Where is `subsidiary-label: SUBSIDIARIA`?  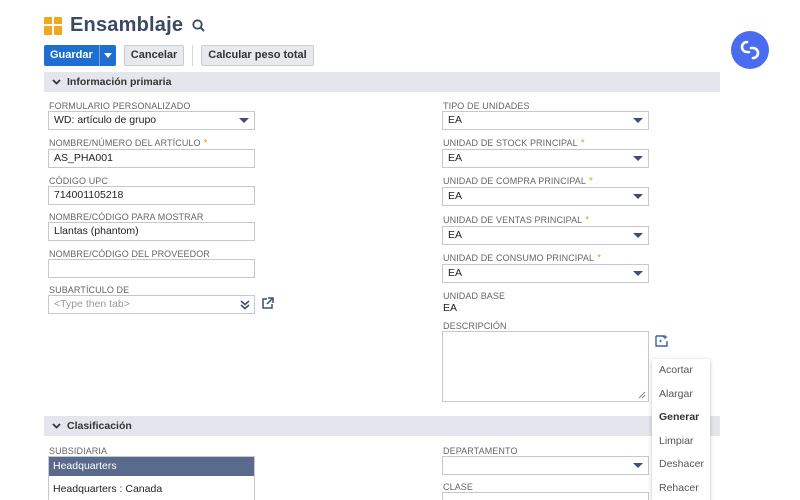
subsidiary-label: SUBSIDIARIA is located at coordinates (78, 451).